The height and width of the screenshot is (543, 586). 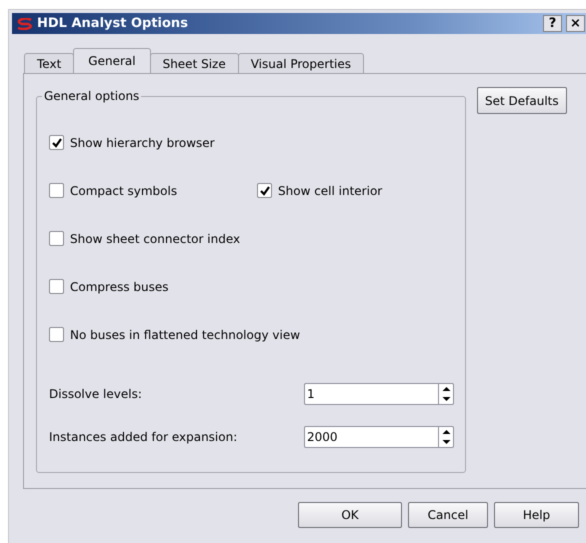 I want to click on checkbox-label: Compact symbols, so click(x=124, y=191).